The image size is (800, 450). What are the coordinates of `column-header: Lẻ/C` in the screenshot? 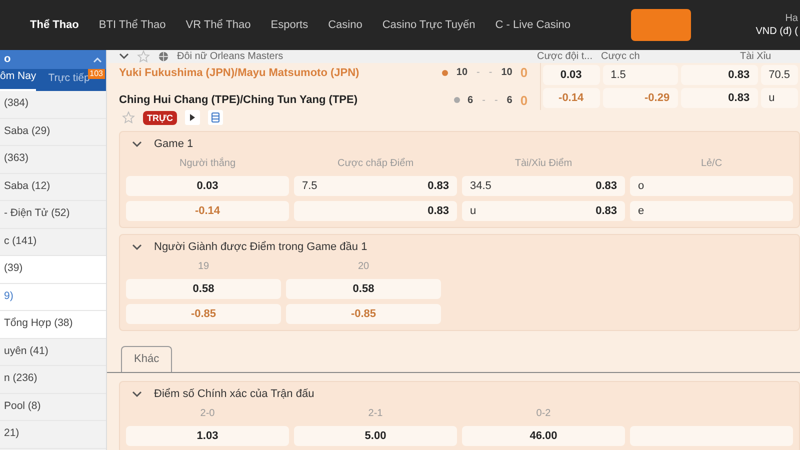 It's located at (712, 164).